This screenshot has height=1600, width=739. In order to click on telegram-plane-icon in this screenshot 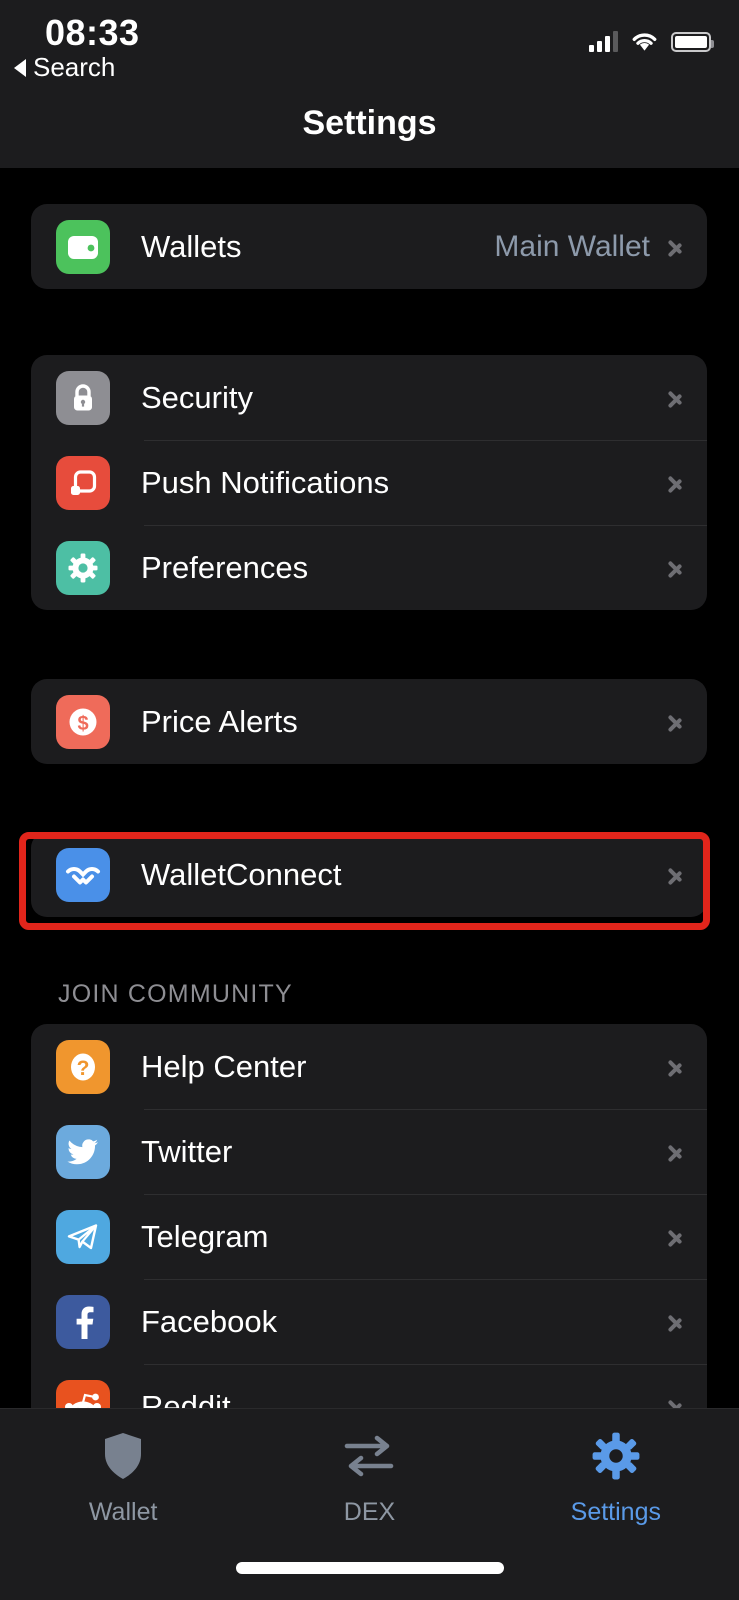, I will do `click(83, 1236)`.